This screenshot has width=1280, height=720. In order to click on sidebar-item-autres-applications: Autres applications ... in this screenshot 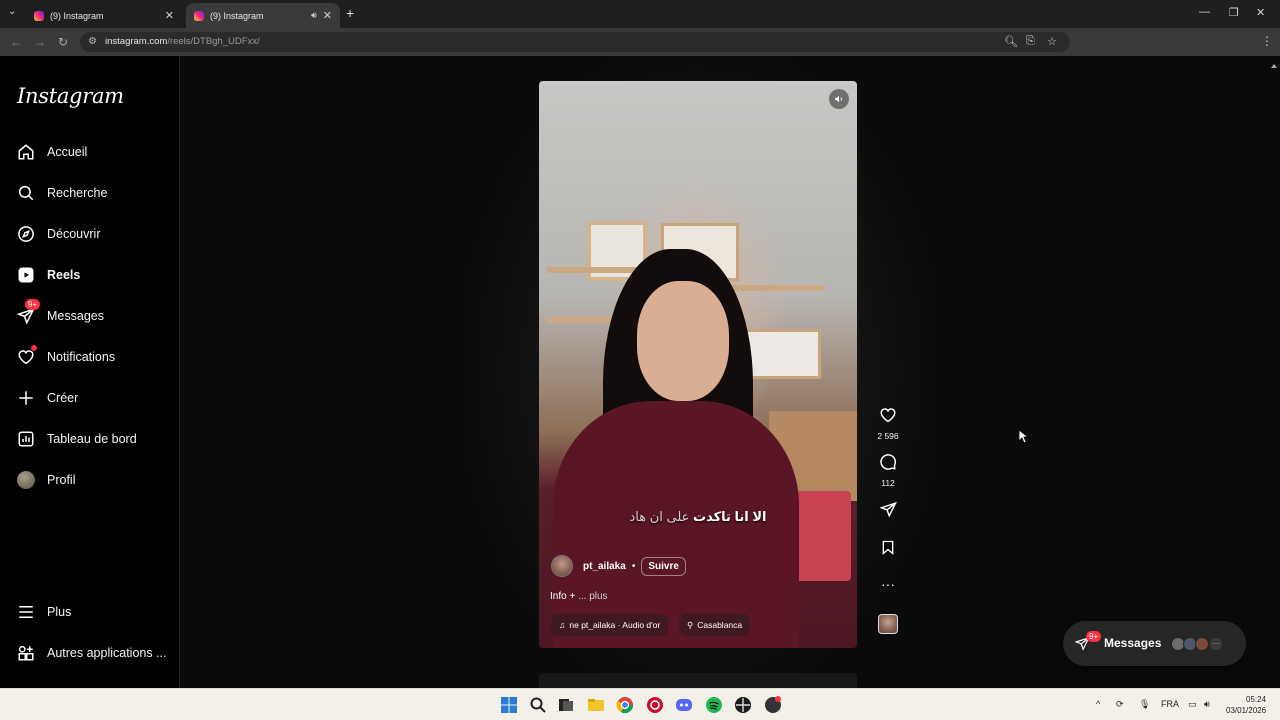, I will do `click(96, 653)`.